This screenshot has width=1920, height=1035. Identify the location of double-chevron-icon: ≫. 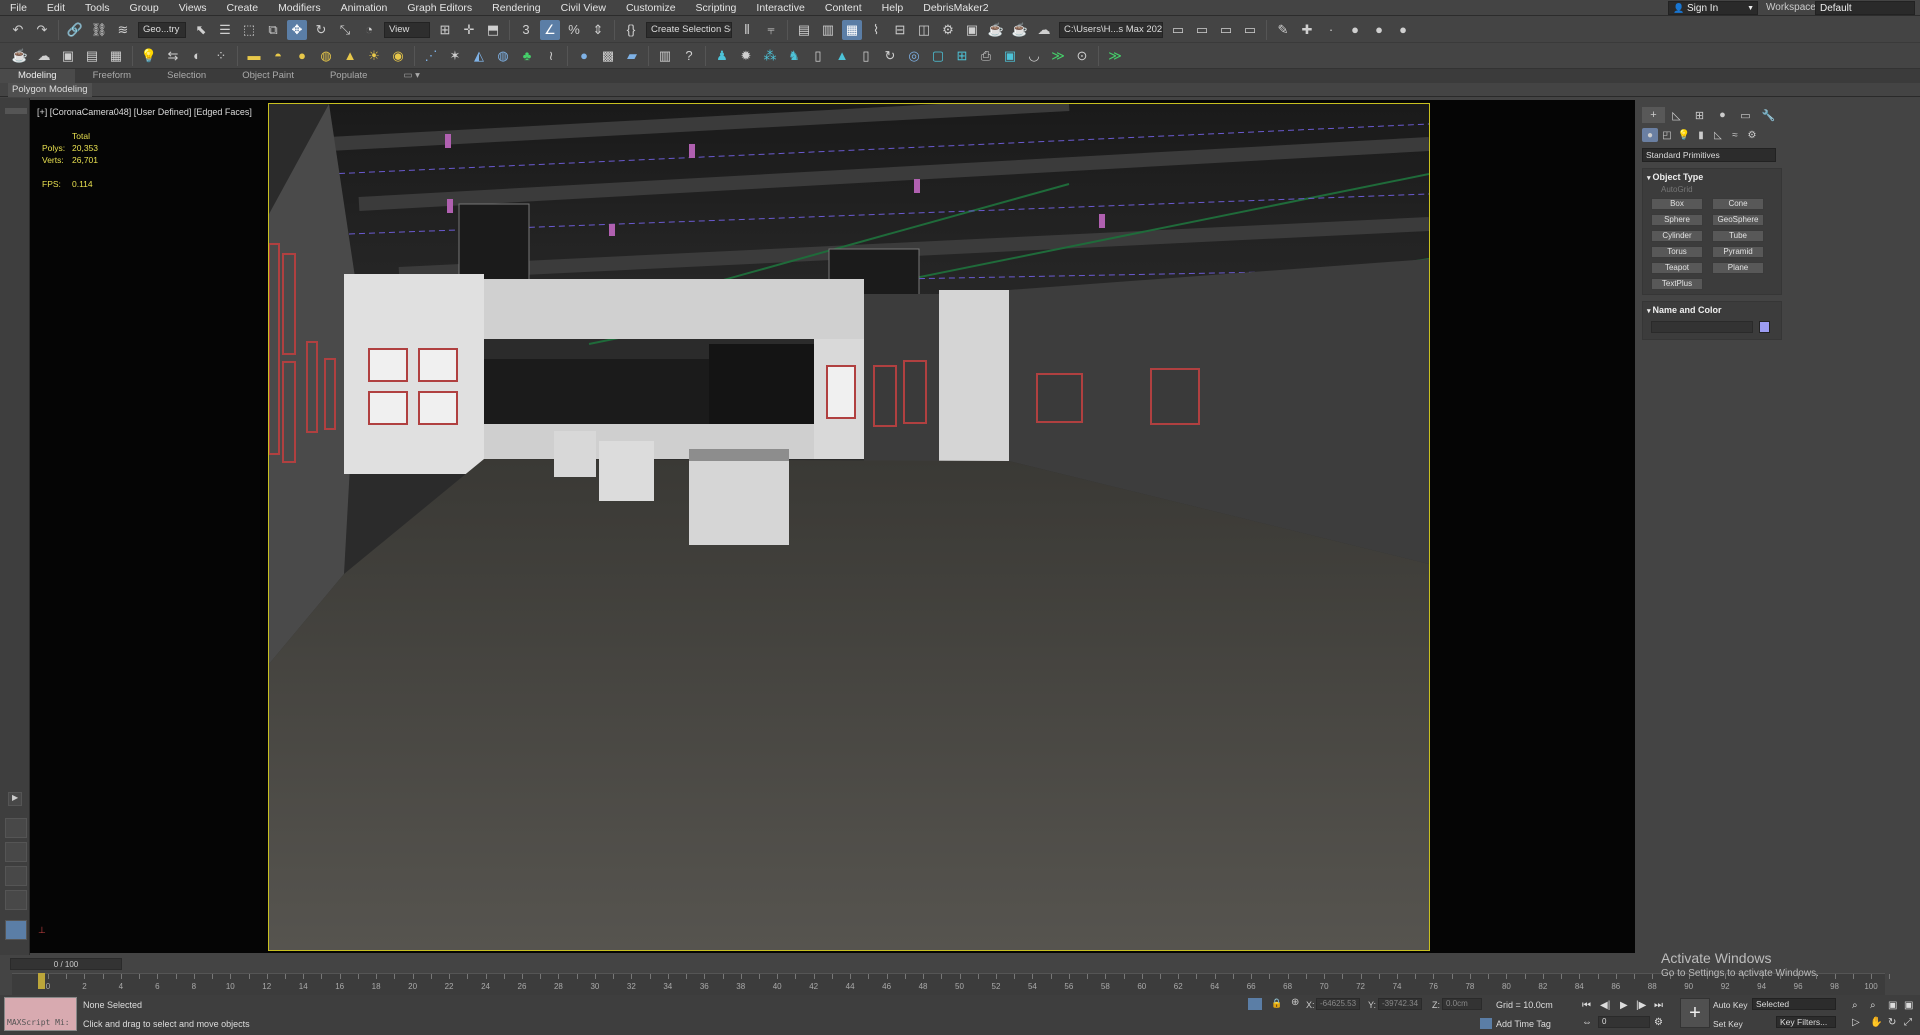
(1058, 56).